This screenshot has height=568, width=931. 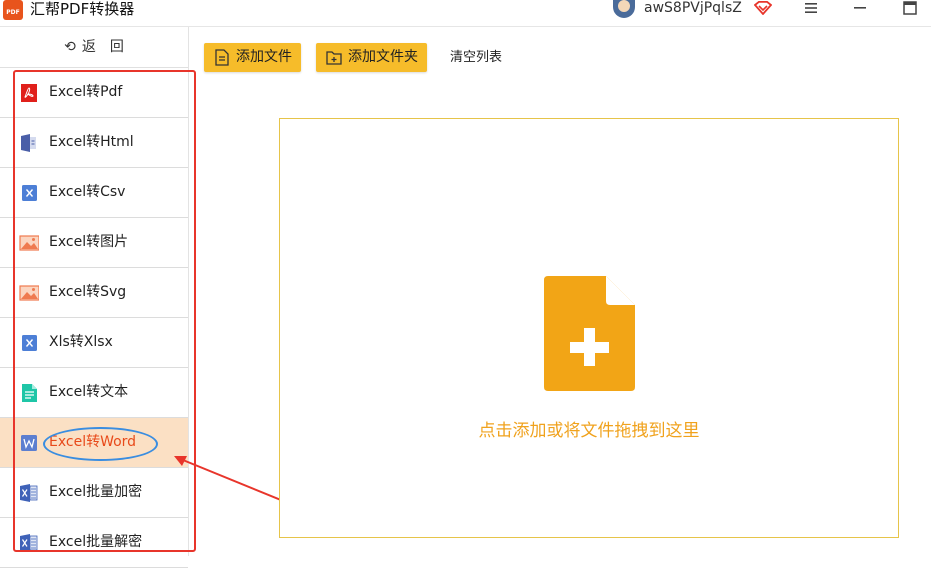 What do you see at coordinates (693, 8) in the screenshot?
I see `username: awS8PVjPqlsZ` at bounding box center [693, 8].